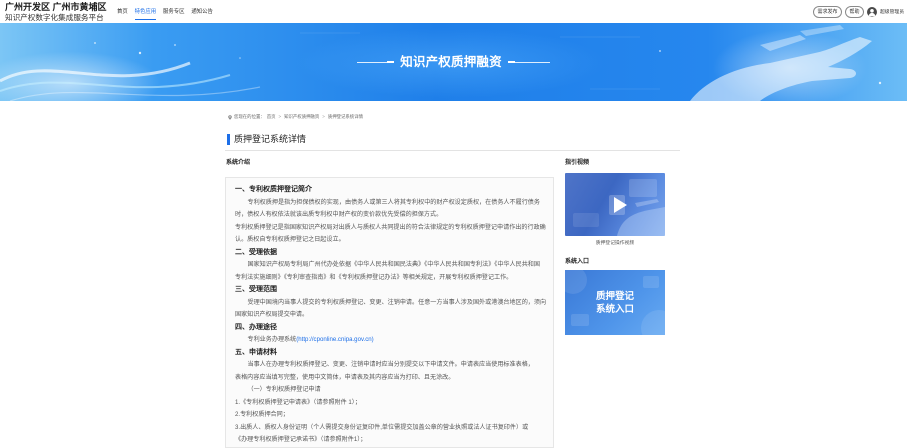 This screenshot has width=907, height=448. I want to click on intro-label: 系统介绍, so click(238, 163).